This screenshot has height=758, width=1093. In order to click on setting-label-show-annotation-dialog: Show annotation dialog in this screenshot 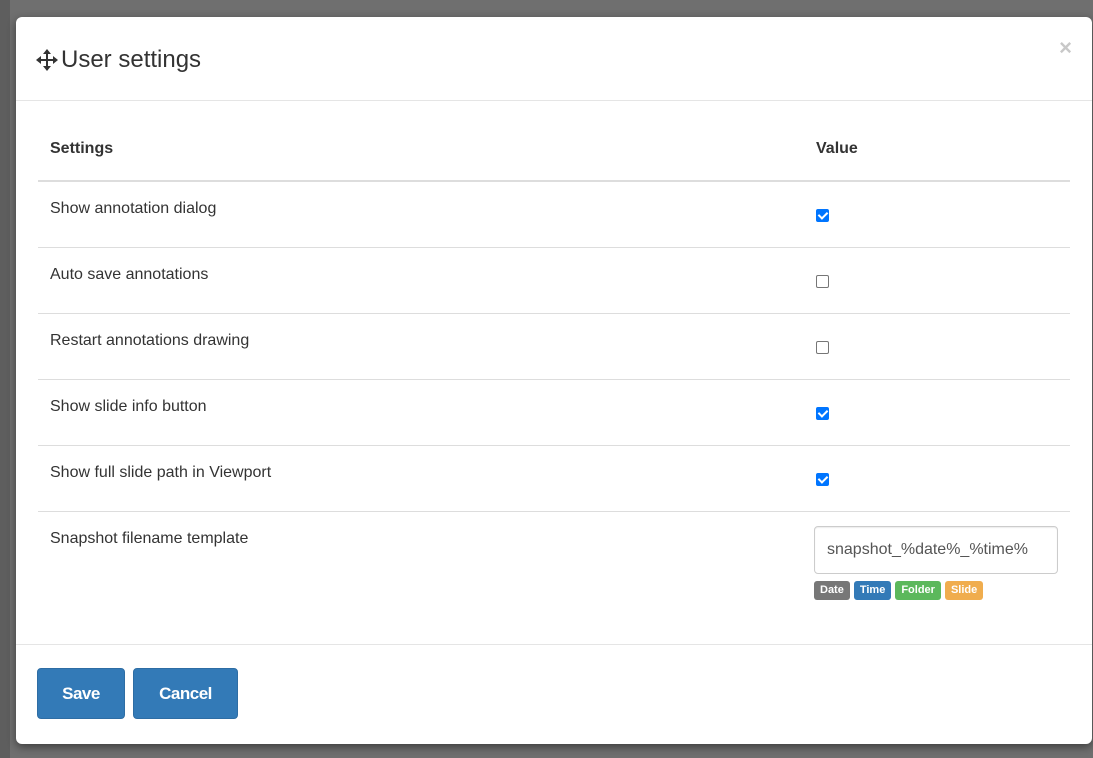, I will do `click(133, 208)`.